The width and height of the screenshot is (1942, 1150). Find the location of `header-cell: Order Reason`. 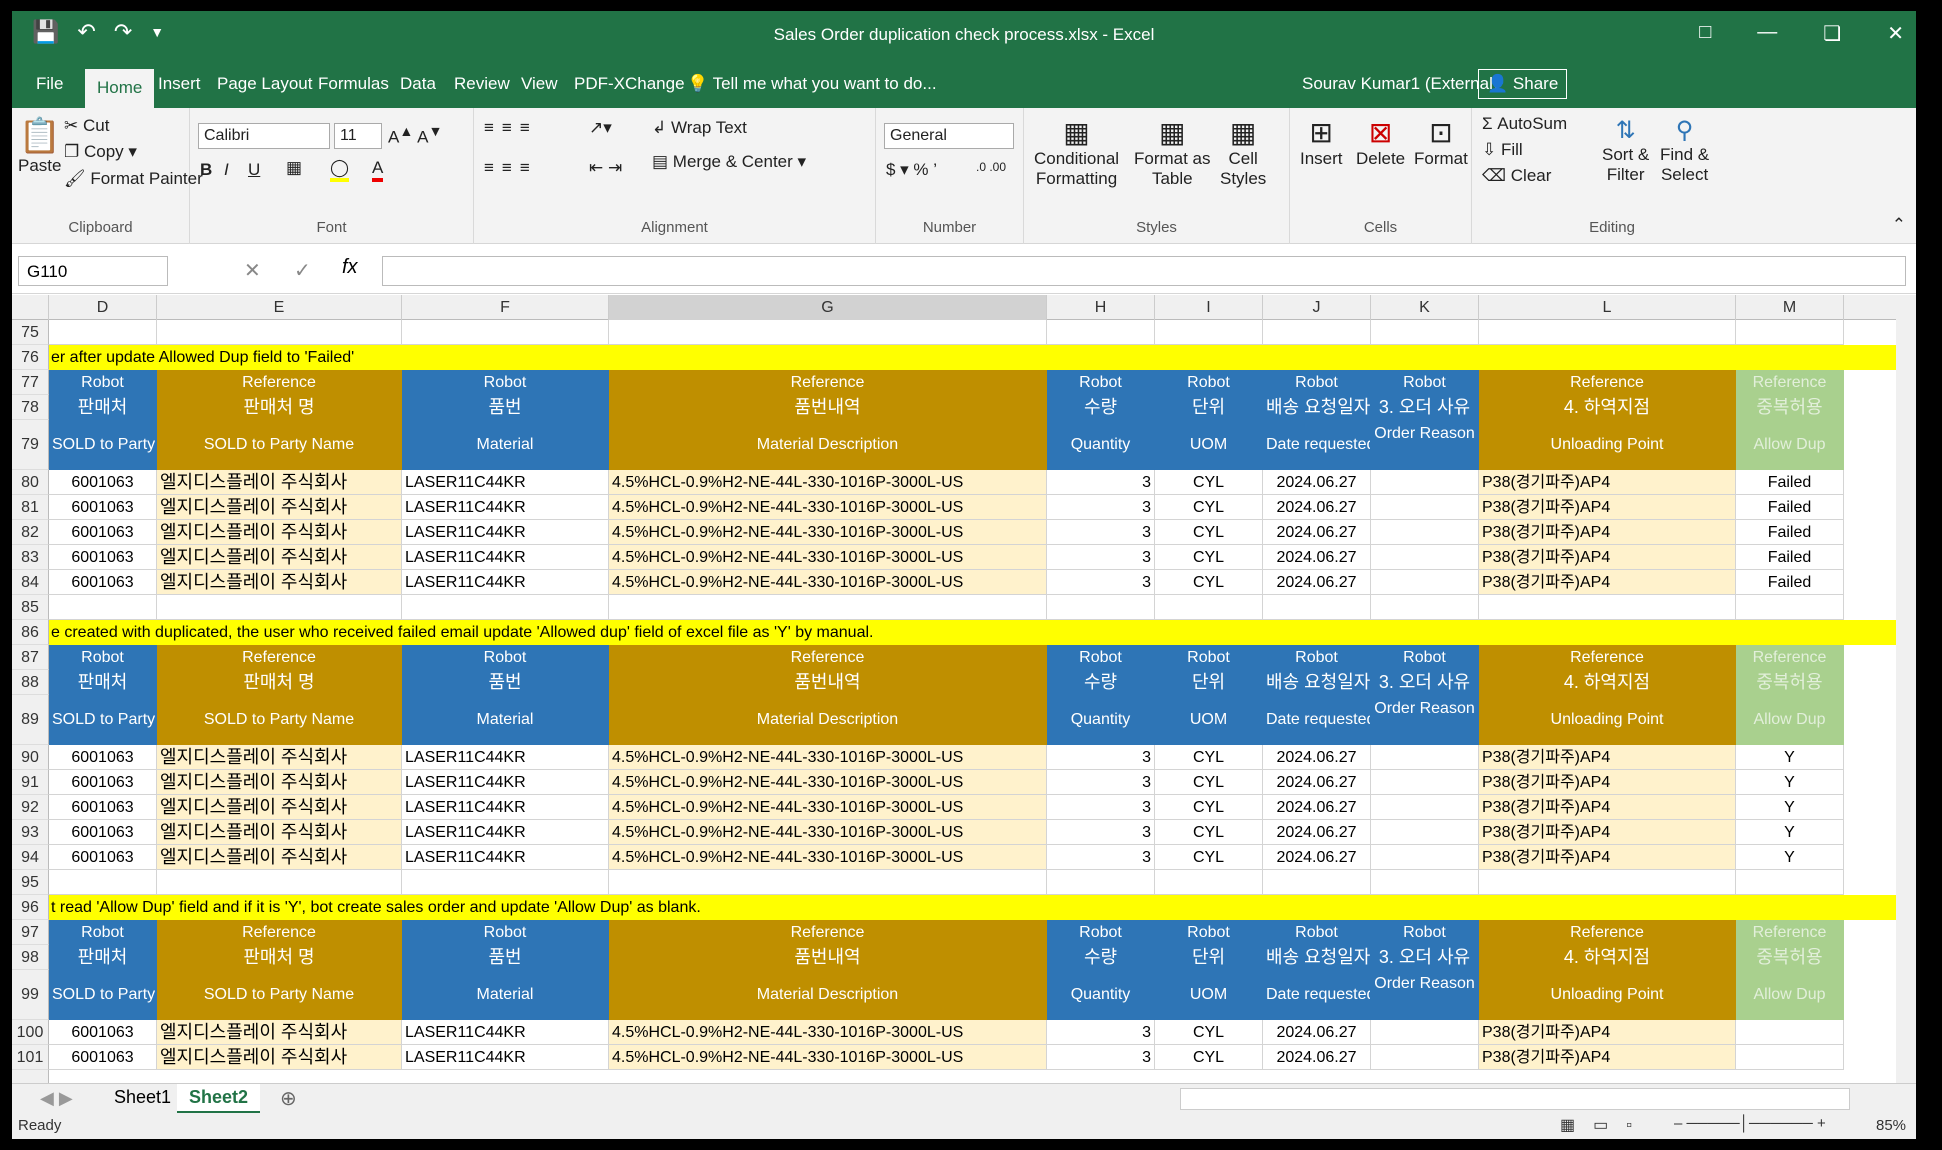

header-cell: Order Reason is located at coordinates (1425, 720).